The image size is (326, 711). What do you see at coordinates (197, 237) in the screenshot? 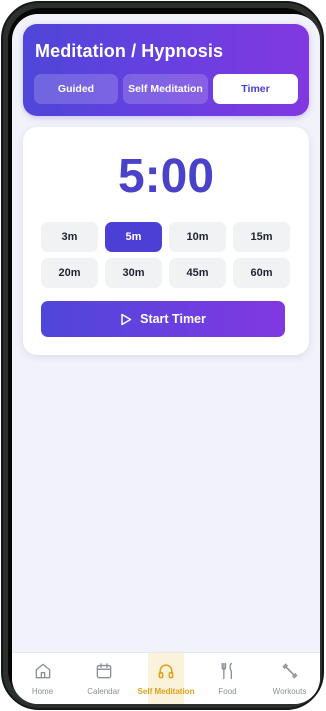
I see `preset-10m-button: 10m` at bounding box center [197, 237].